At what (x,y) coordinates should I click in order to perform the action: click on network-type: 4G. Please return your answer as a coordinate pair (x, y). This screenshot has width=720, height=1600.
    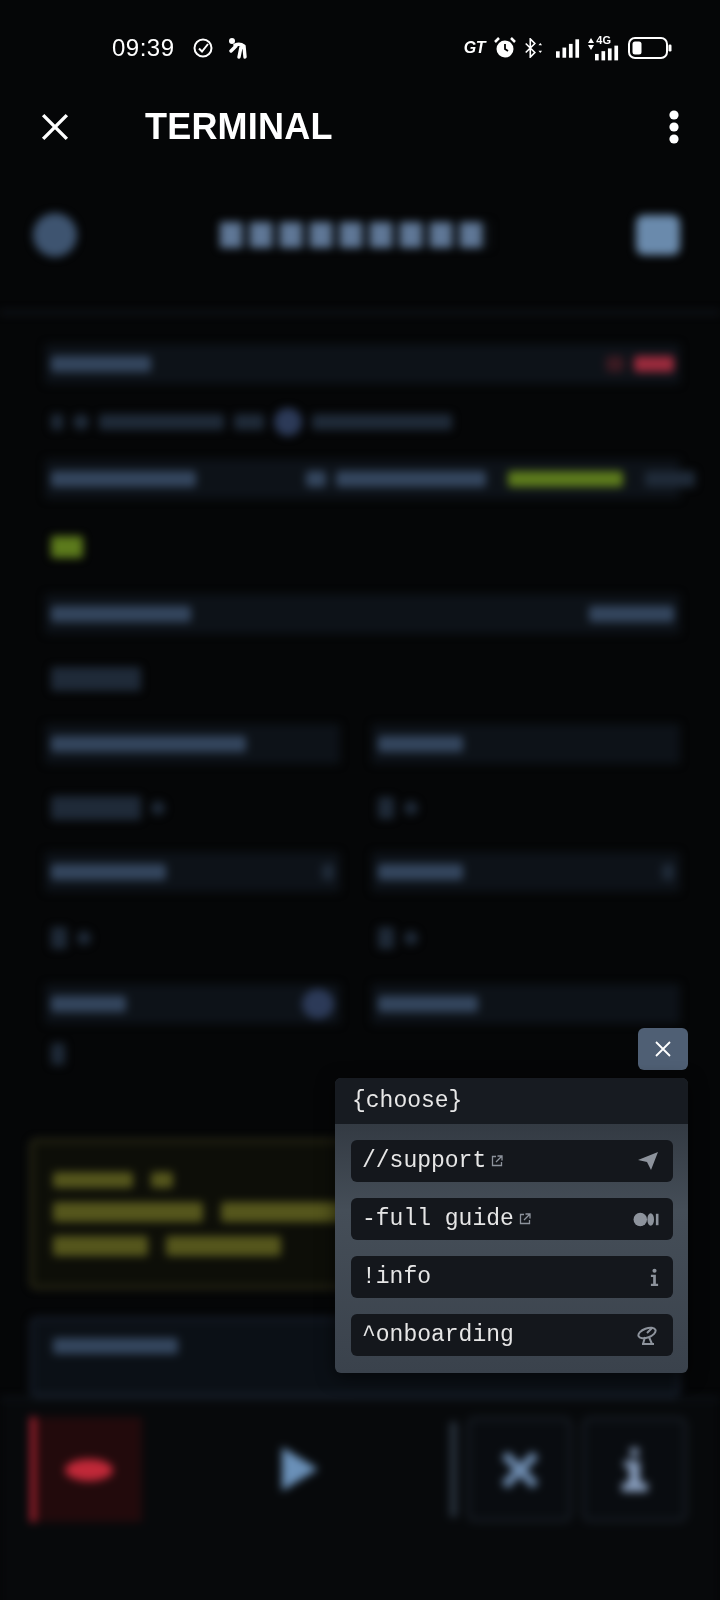
    Looking at the image, I should click on (603, 40).